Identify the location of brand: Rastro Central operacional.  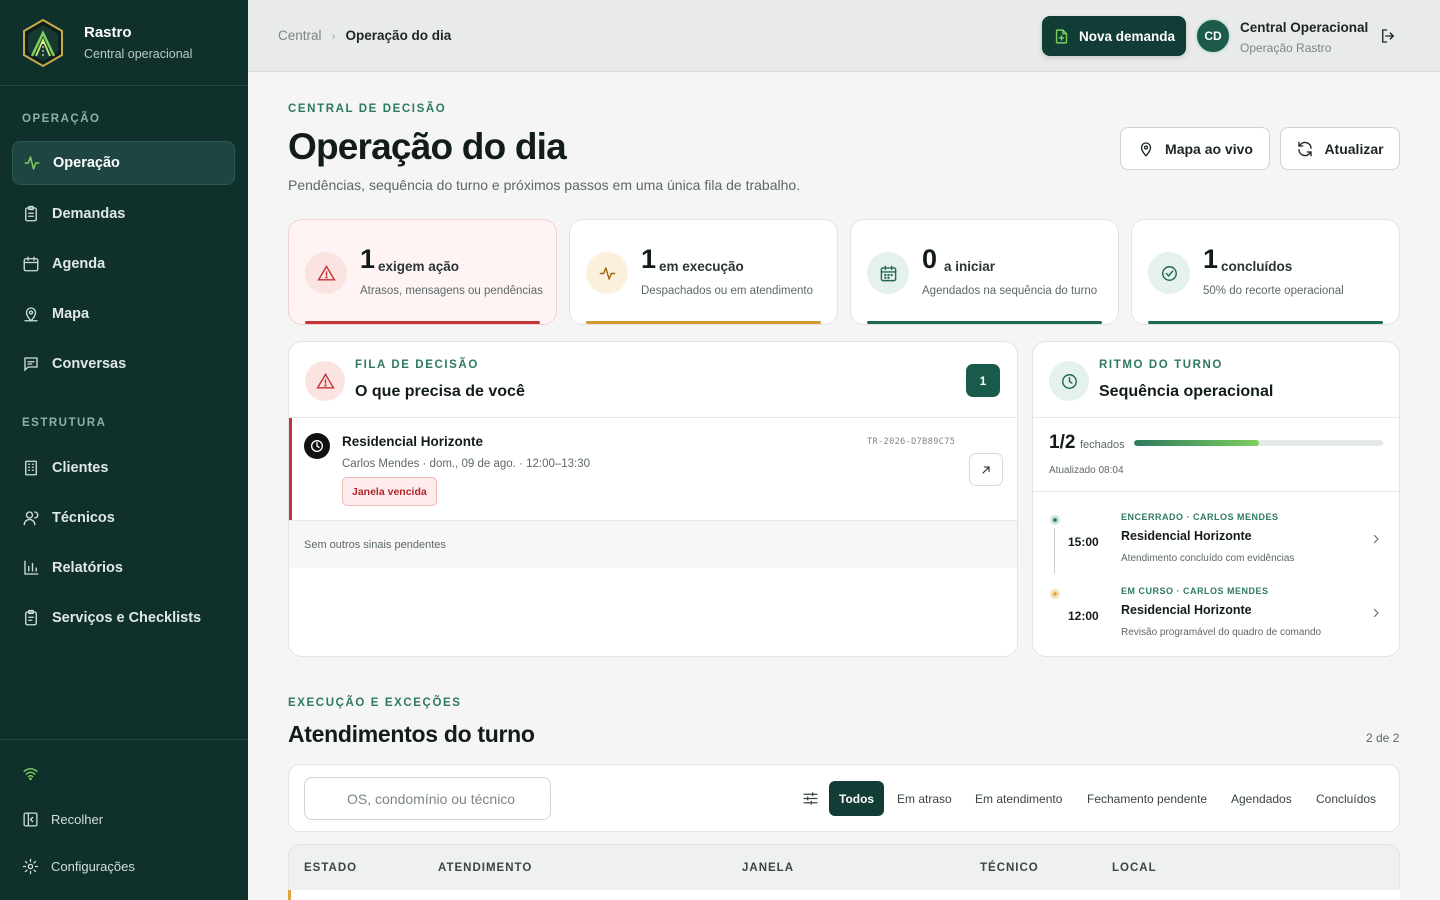
(124, 43).